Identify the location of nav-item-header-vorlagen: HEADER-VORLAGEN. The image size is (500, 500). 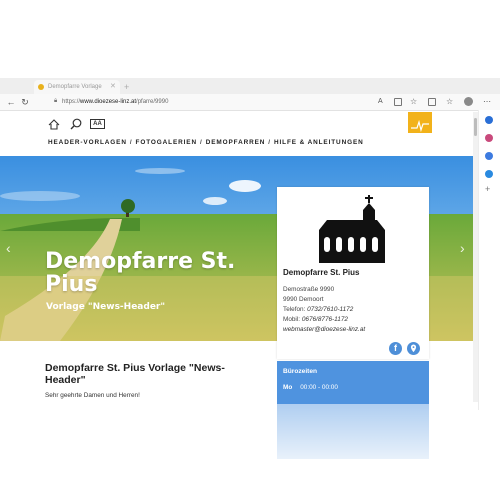
(87, 142).